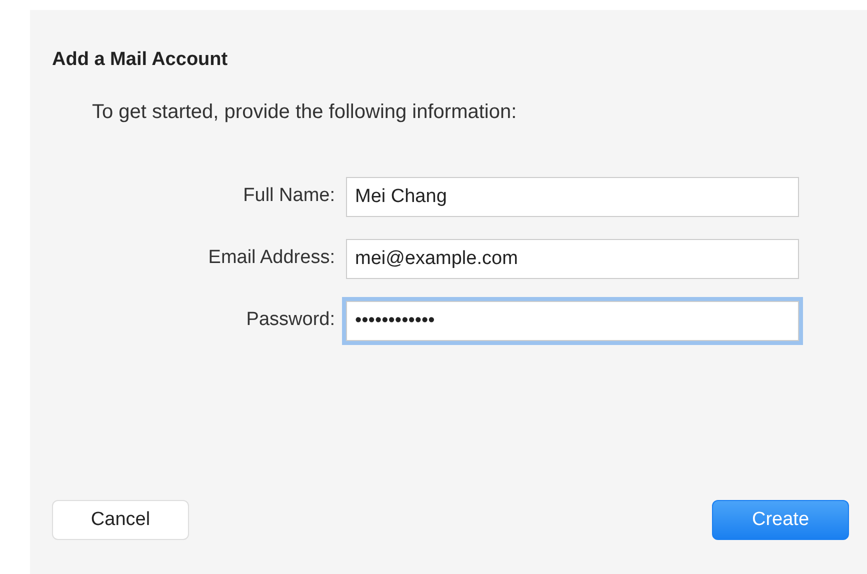  I want to click on field-label: Full Name:, so click(289, 196).